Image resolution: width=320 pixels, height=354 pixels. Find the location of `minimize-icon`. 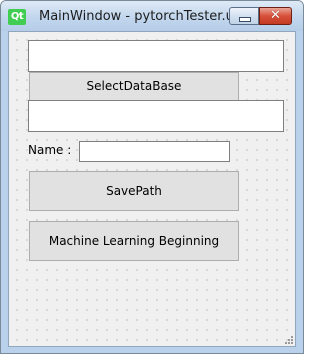

minimize-icon is located at coordinates (245, 19).